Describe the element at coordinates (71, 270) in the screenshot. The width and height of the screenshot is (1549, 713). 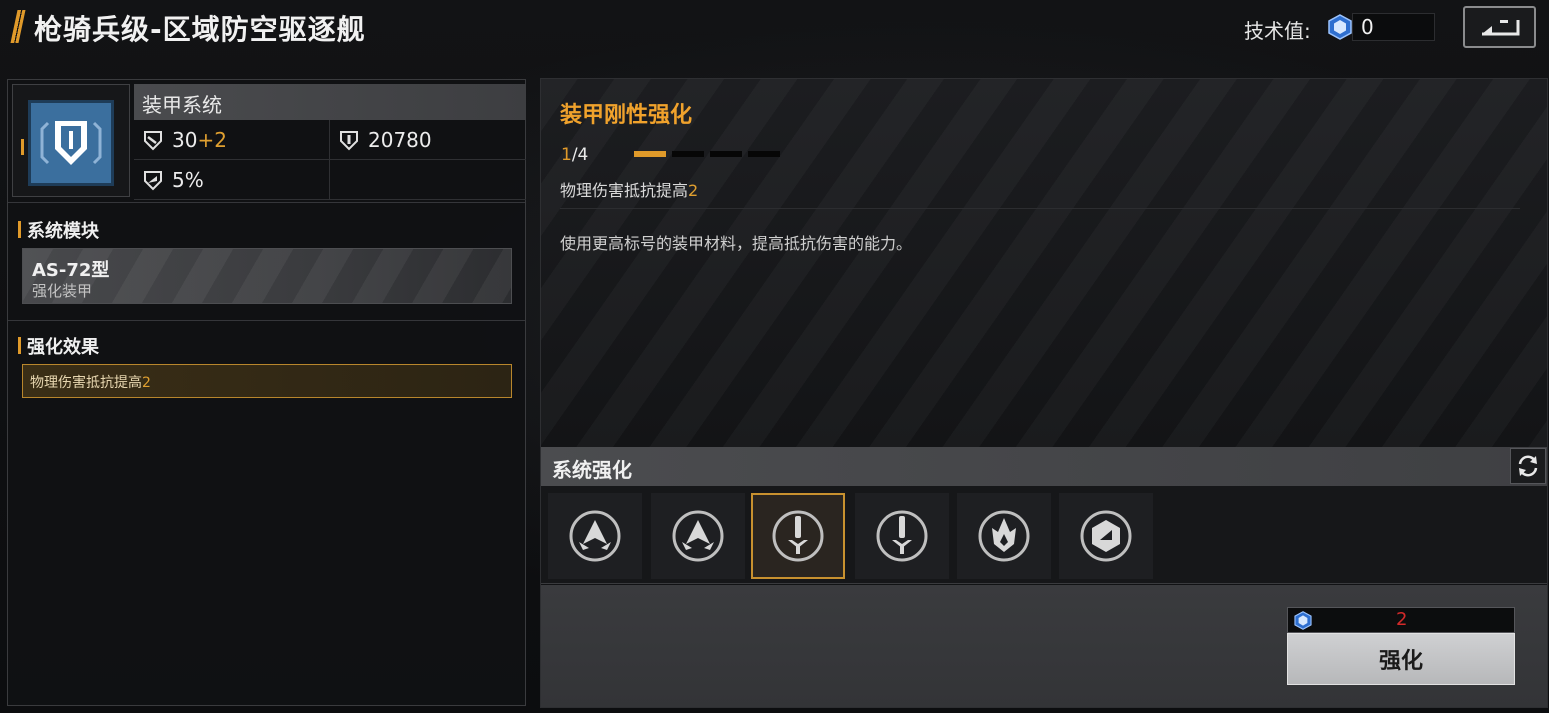
I see `module-name: AS-72型` at that location.